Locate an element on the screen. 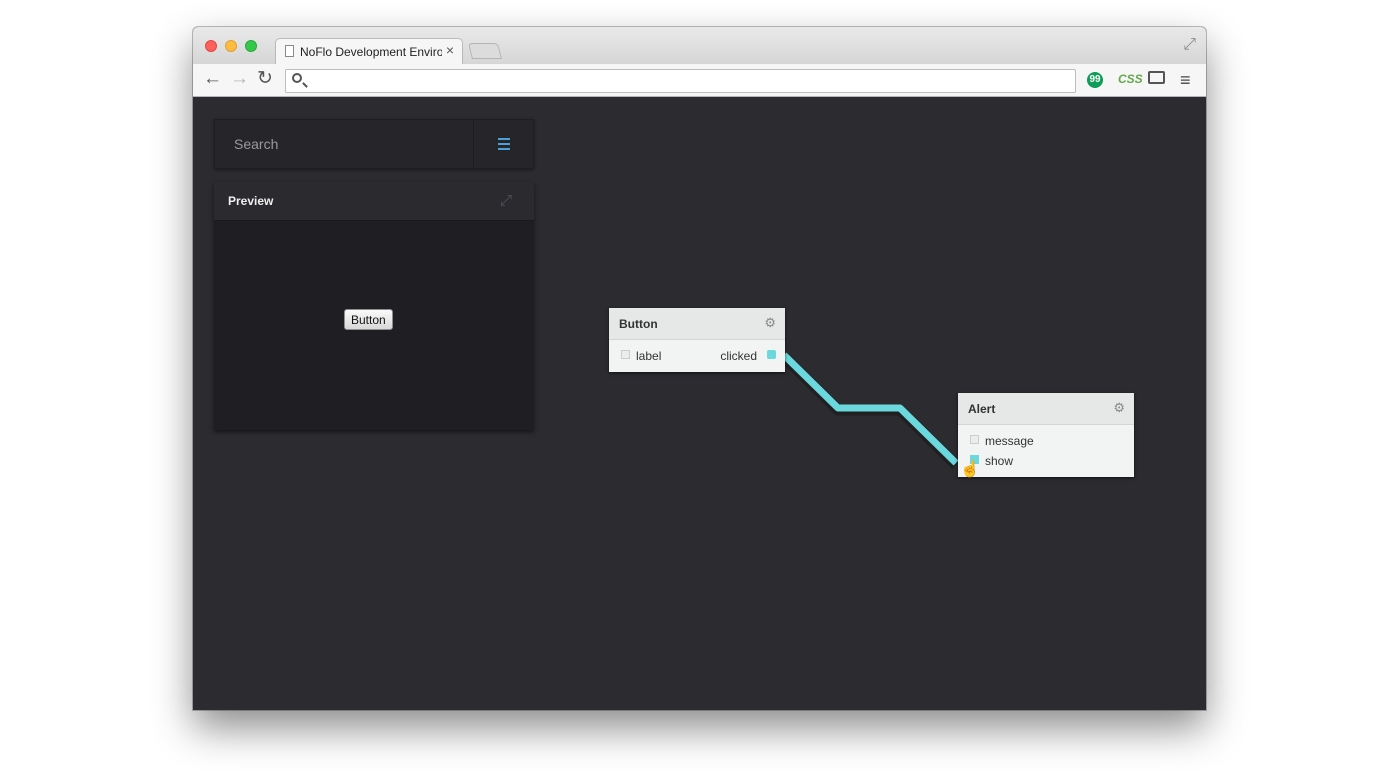 This screenshot has width=1400, height=781. expand-icon: ⤢ is located at coordinates (506, 200).